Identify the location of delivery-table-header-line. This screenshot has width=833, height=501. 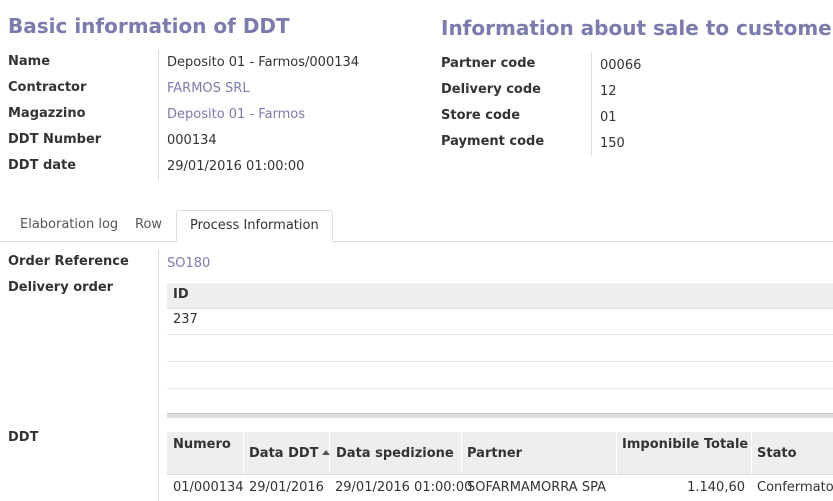
(500, 308).